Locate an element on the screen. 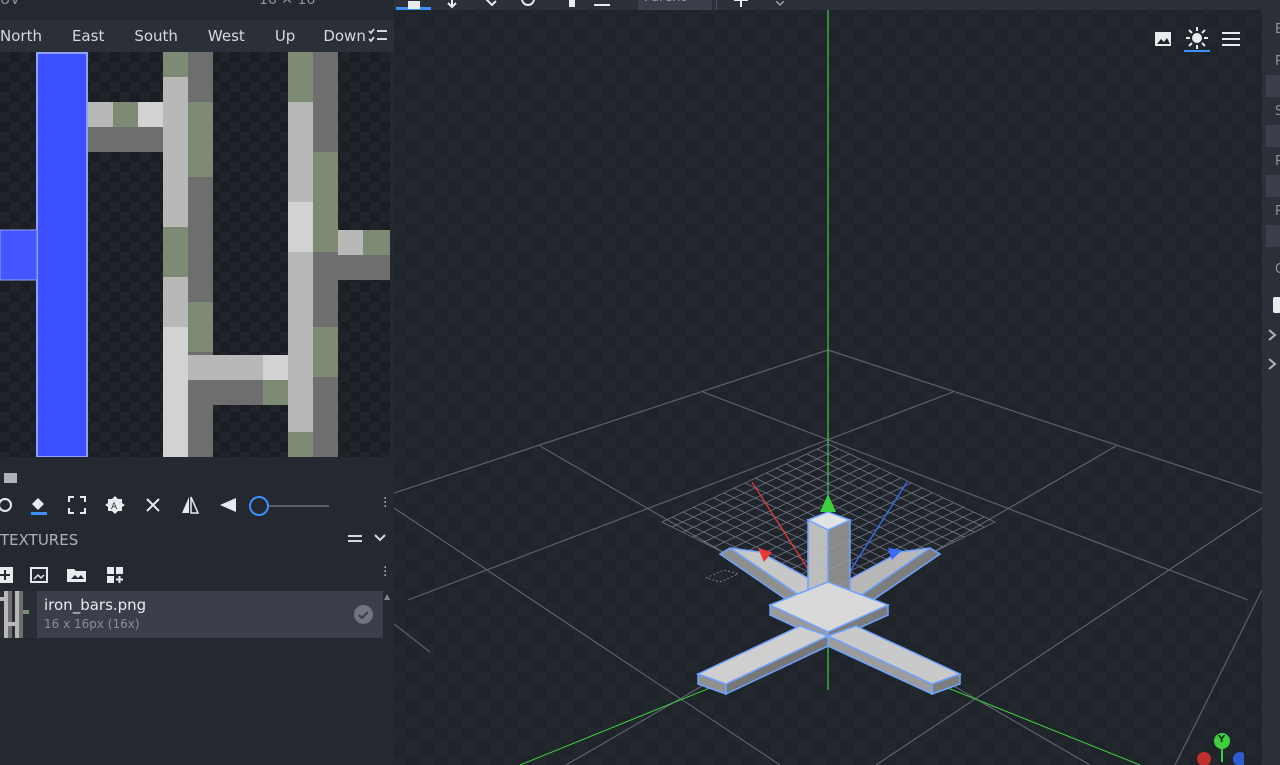 Image resolution: width=1280 pixels, height=765 pixels. pivot-mode-select: Parent is located at coordinates (675, 5).